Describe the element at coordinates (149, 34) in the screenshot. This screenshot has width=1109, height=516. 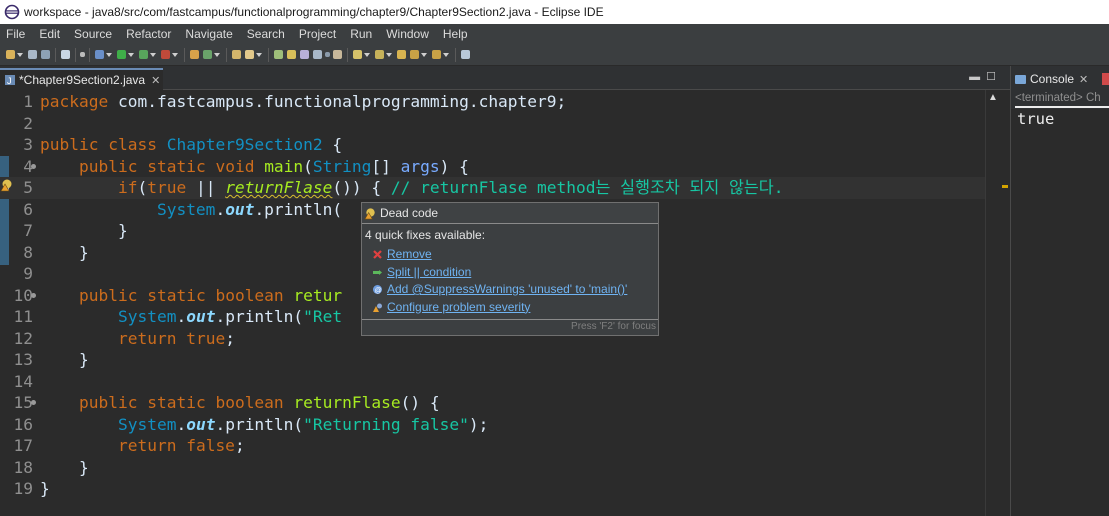
I see `menu-refactor: Refactor` at that location.